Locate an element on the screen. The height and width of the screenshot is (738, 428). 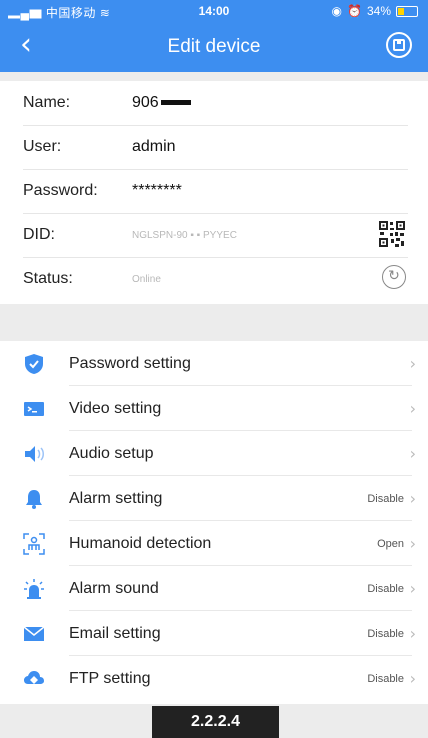
ftp-setting-value: Disable is located at coordinates (385, 679).